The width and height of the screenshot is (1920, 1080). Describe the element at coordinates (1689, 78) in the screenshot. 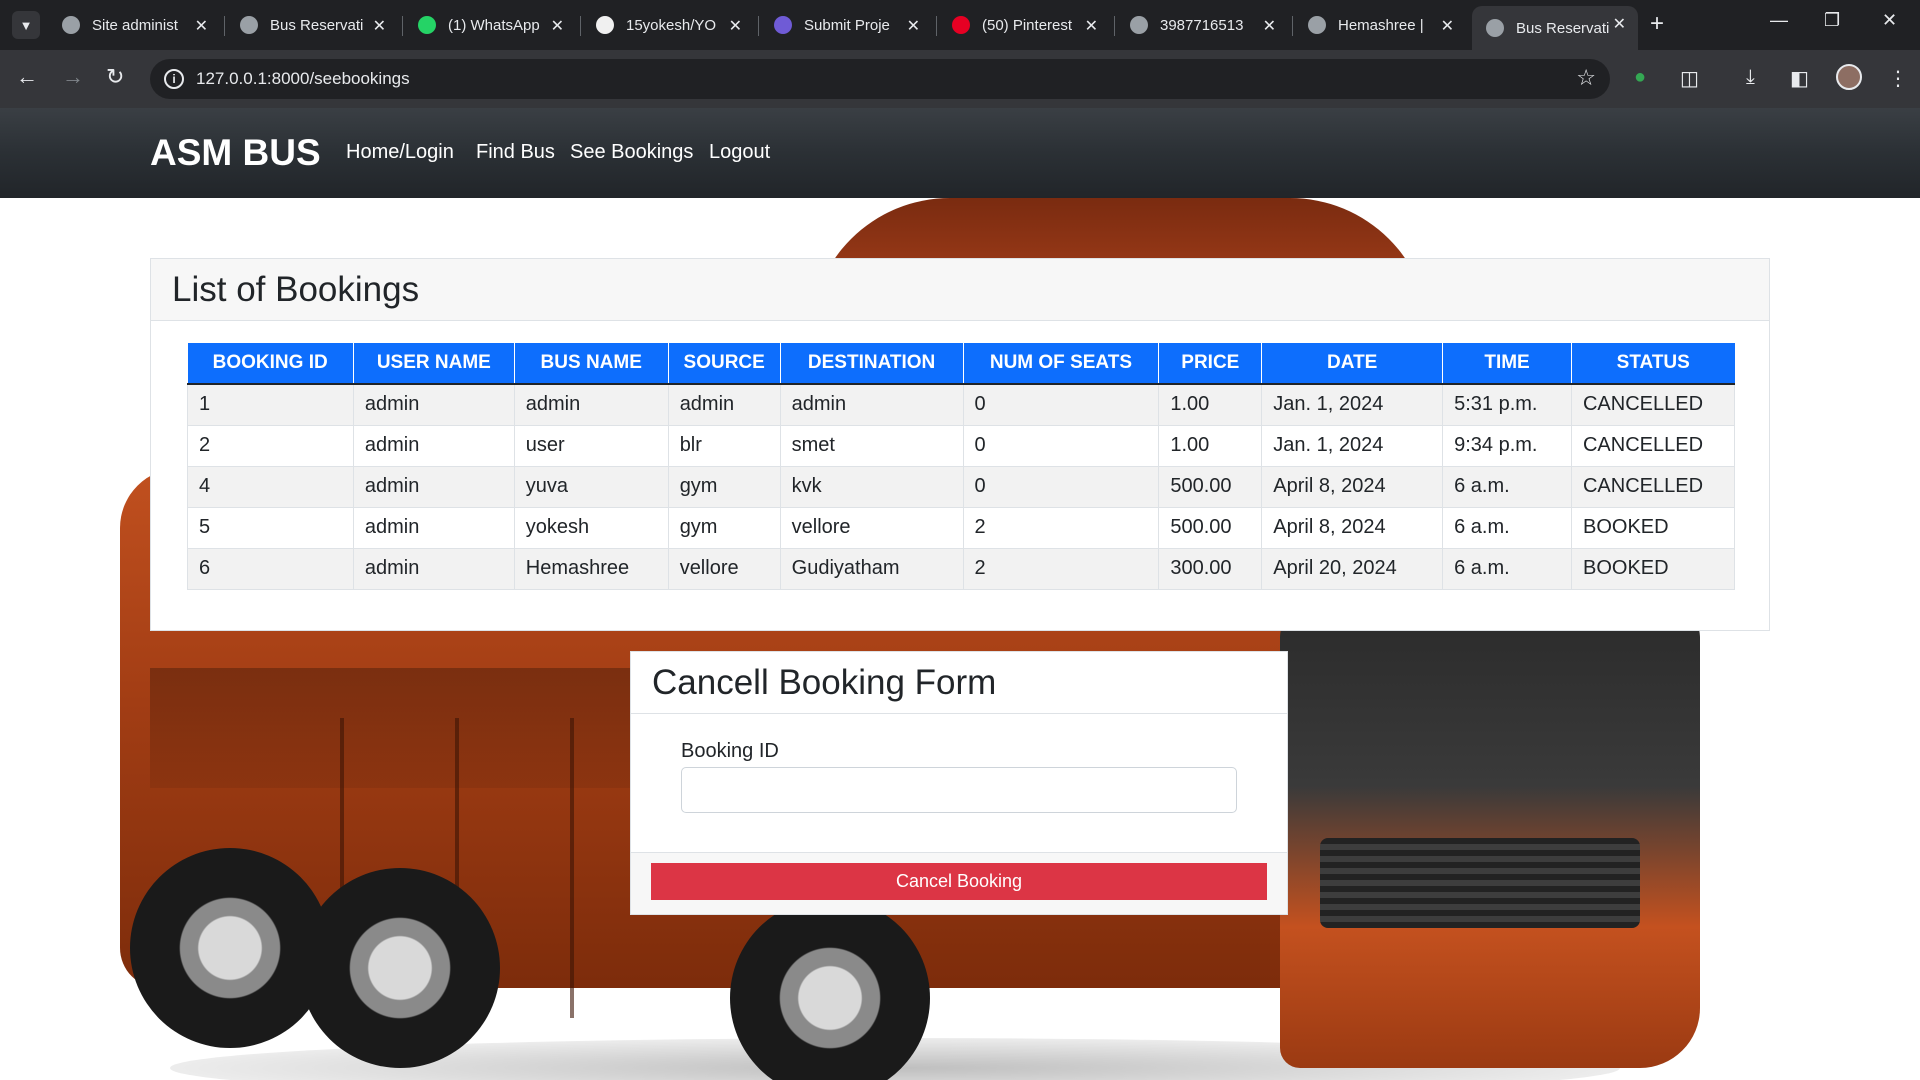

I see `extensions-icon: ◫` at that location.